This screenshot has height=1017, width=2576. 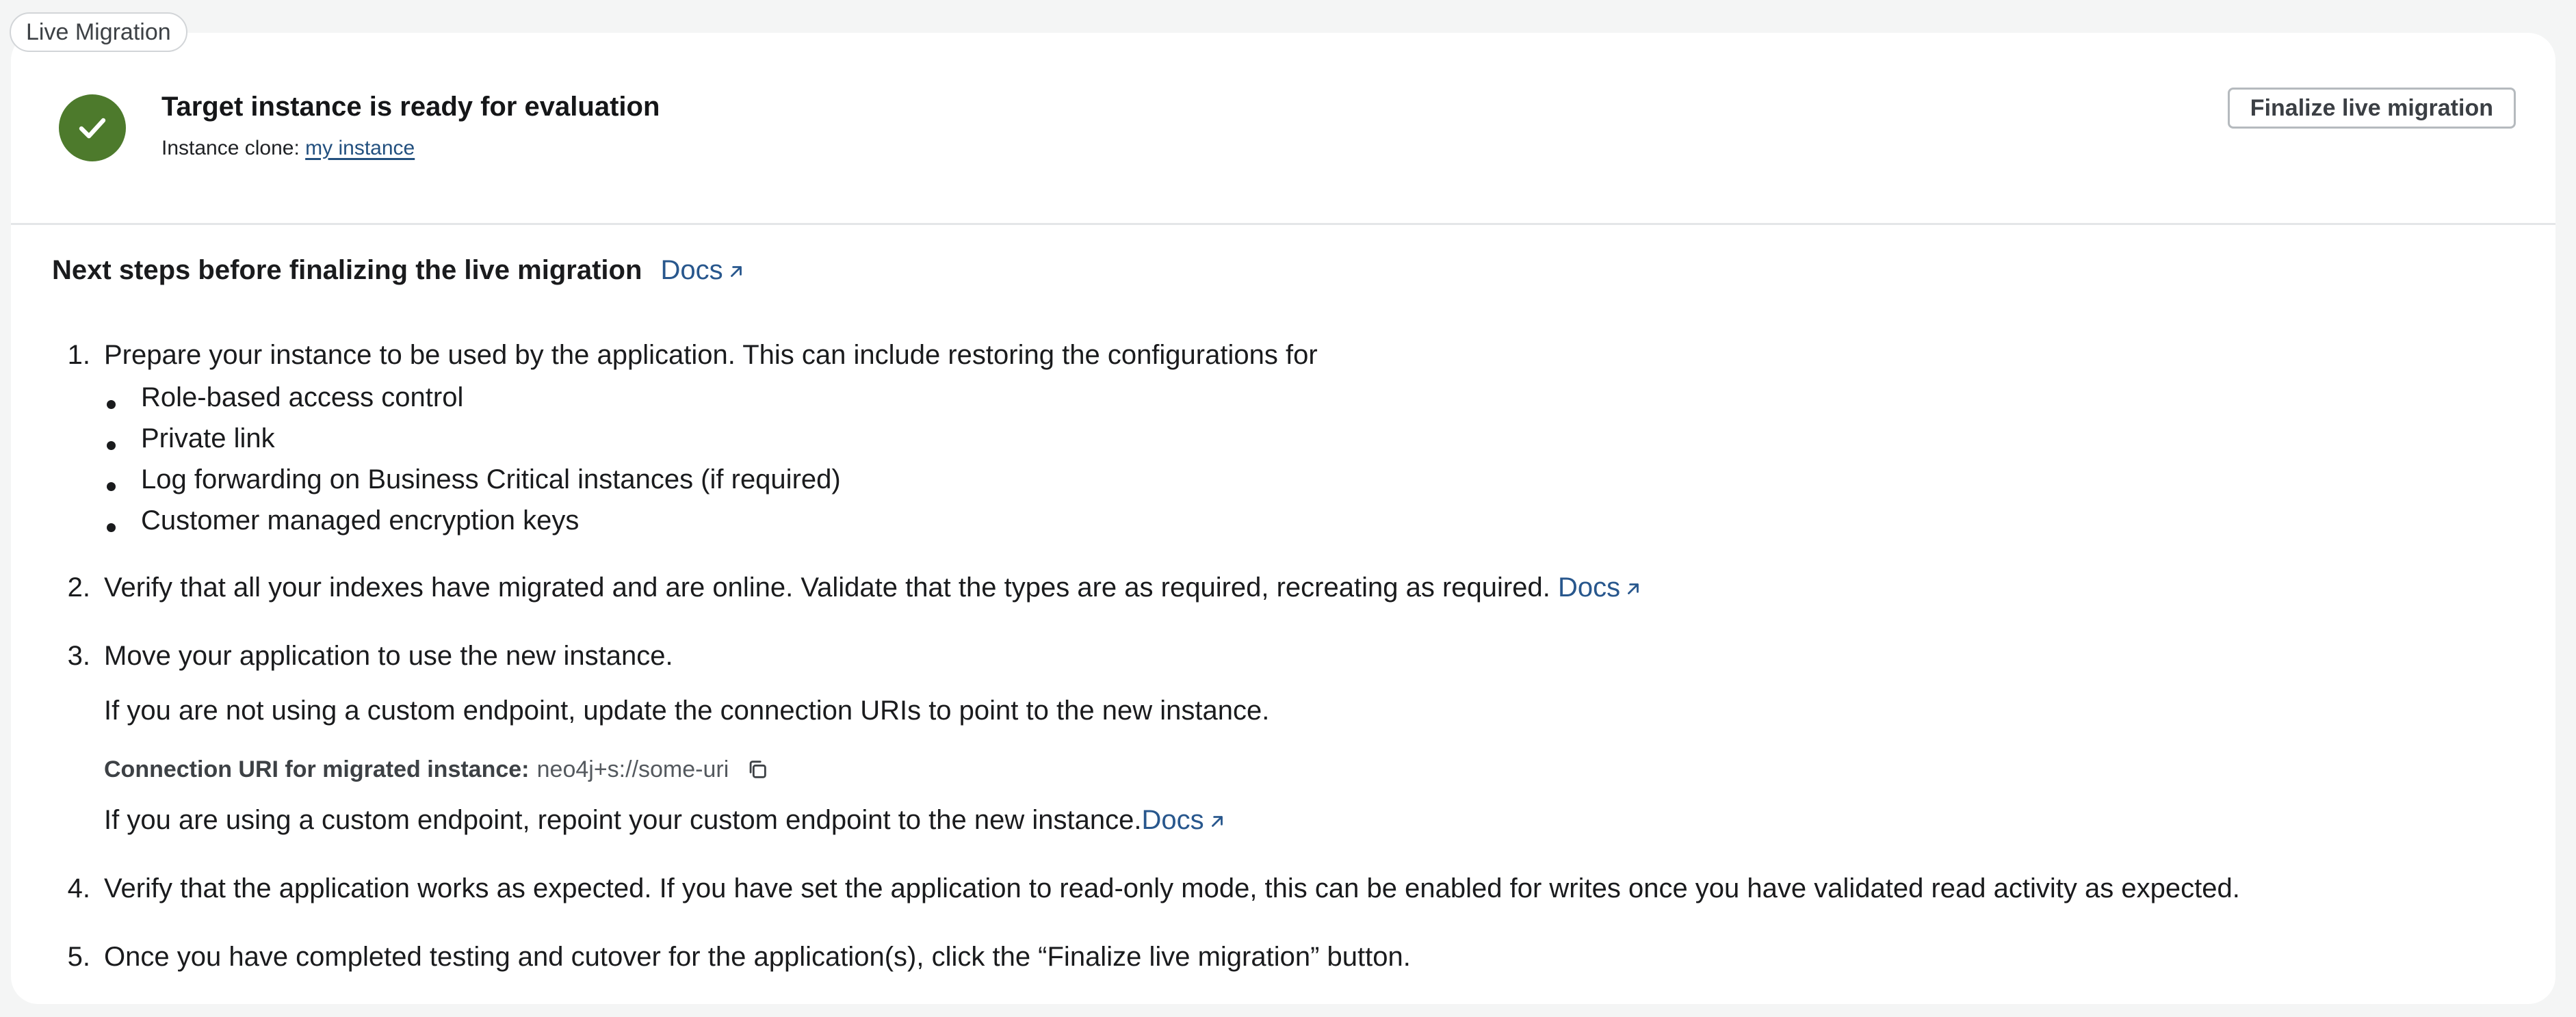 I want to click on custom-endpoint-docs-link: Docs, so click(x=1183, y=820).